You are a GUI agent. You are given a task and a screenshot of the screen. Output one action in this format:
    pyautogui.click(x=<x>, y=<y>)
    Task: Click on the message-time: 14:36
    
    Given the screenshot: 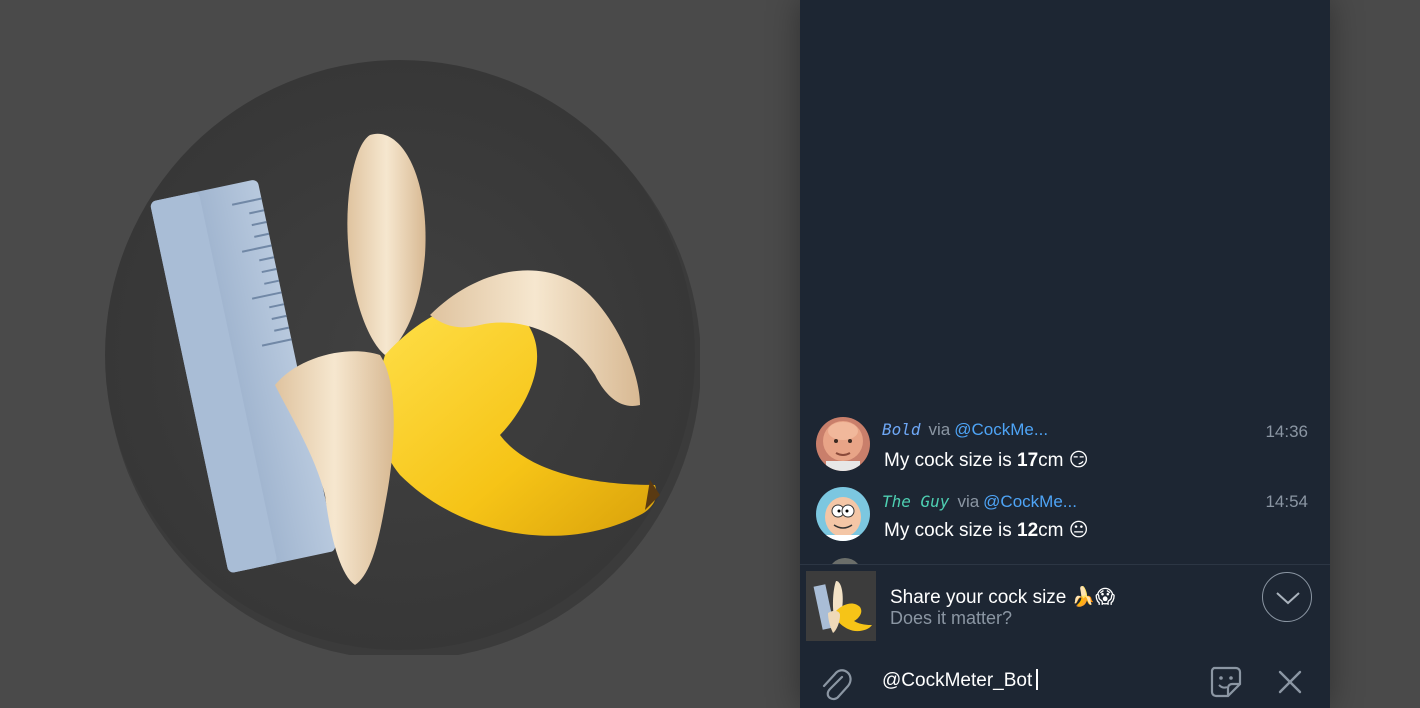 What is the action you would take?
    pyautogui.click(x=1286, y=431)
    